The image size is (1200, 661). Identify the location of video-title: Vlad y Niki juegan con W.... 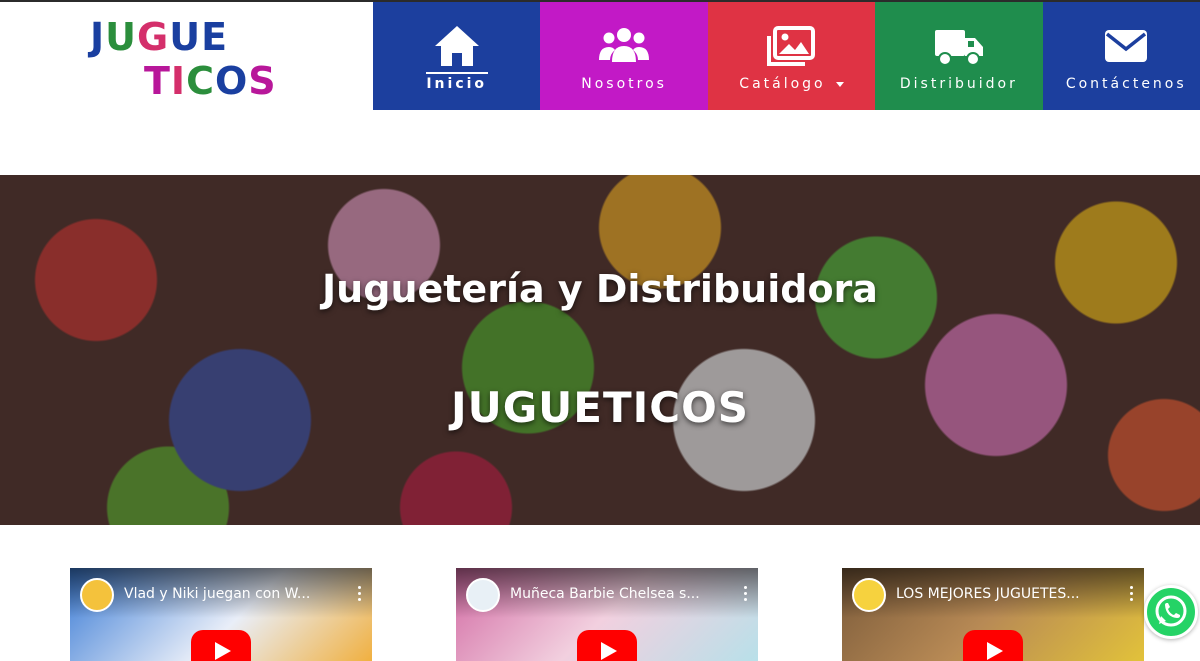
(234, 594).